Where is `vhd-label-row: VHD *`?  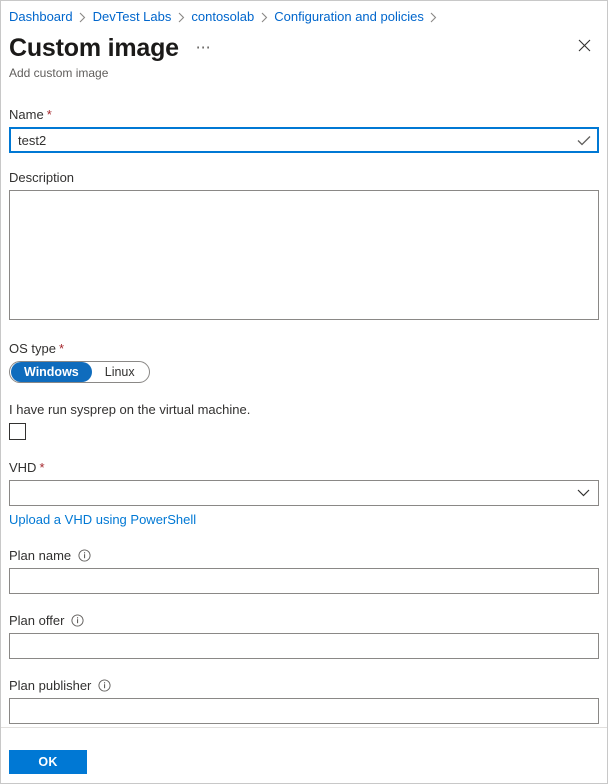 vhd-label-row: VHD * is located at coordinates (304, 467).